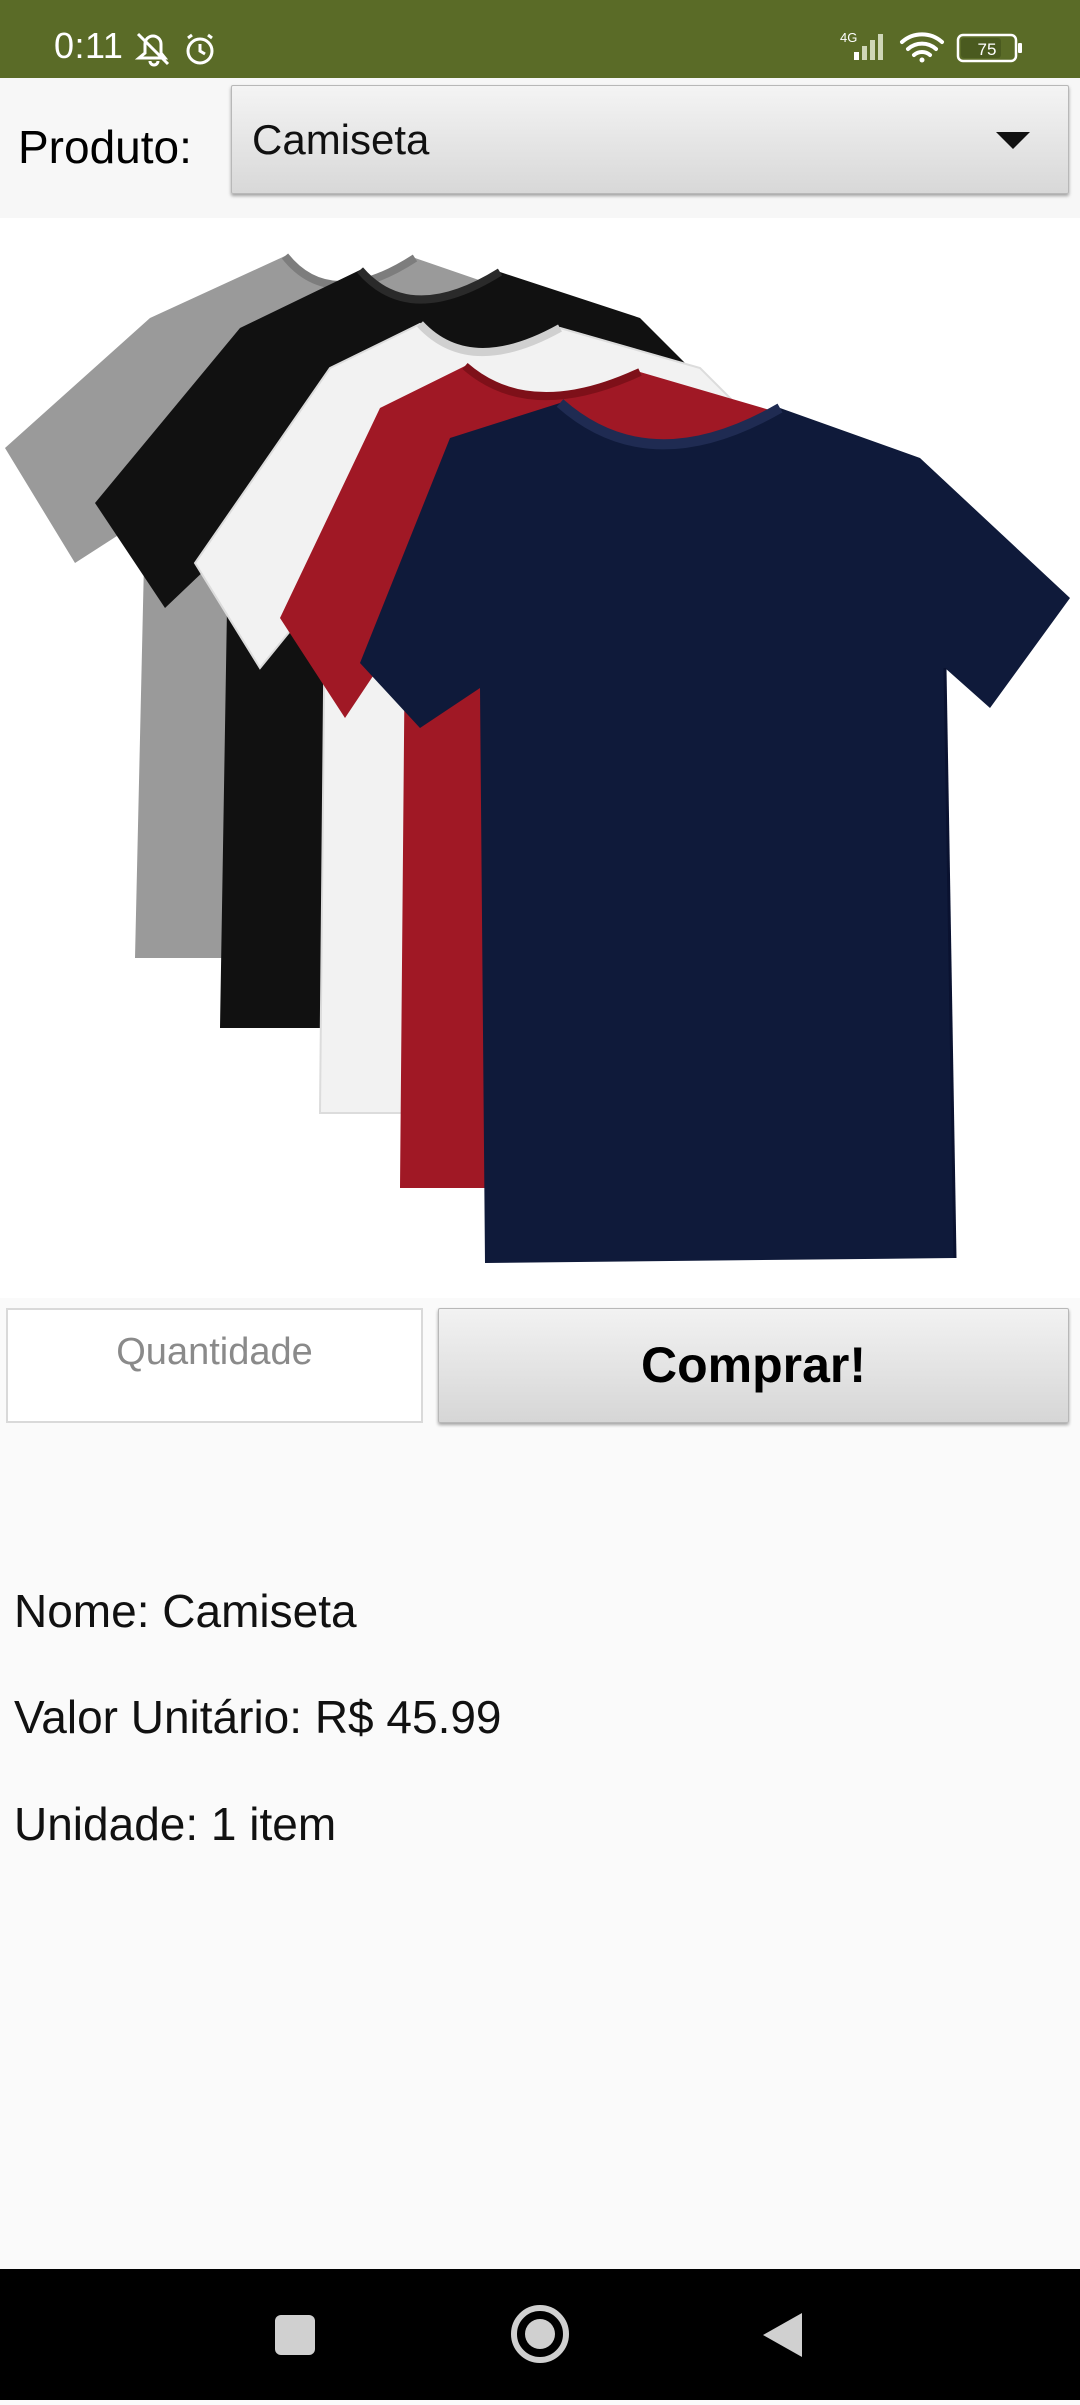  What do you see at coordinates (848, 37) in the screenshot?
I see `network-type-label: 4G` at bounding box center [848, 37].